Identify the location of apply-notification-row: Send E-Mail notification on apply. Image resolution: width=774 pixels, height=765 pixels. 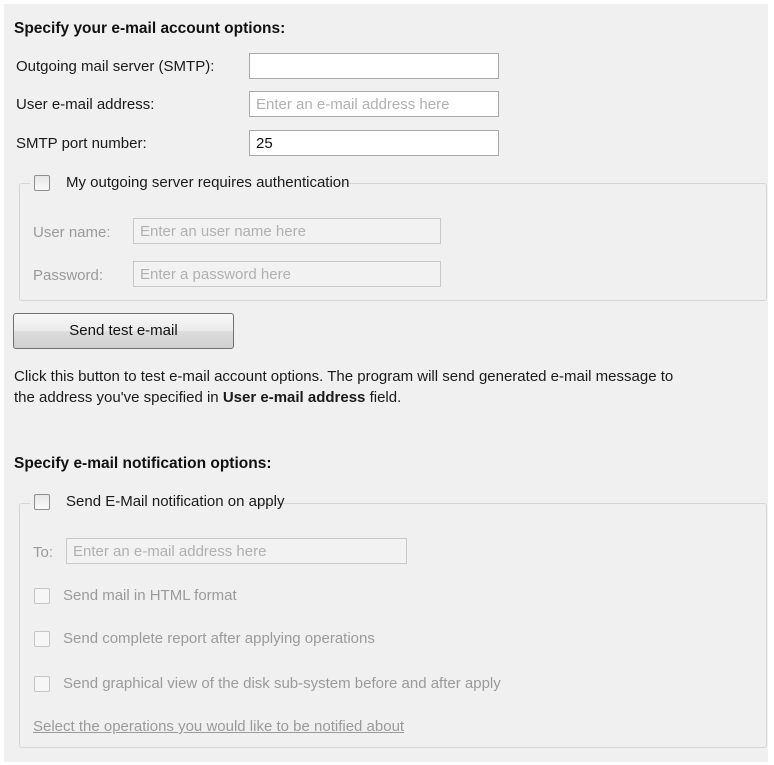
(157, 501).